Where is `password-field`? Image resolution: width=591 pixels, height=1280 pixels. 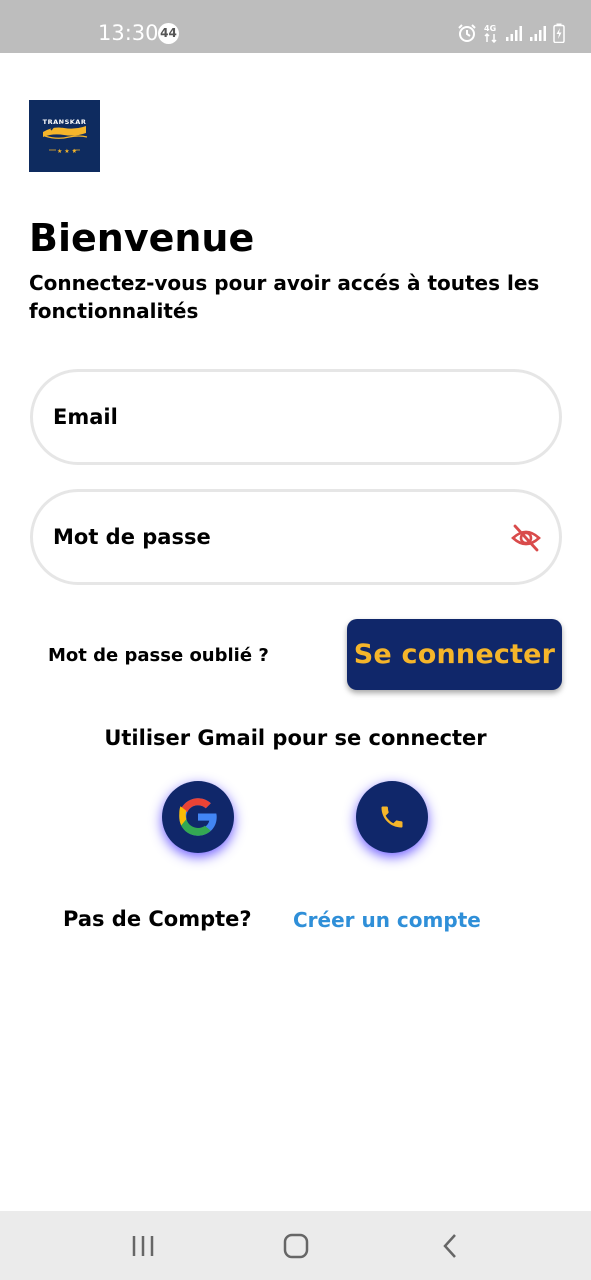 password-field is located at coordinates (268, 537).